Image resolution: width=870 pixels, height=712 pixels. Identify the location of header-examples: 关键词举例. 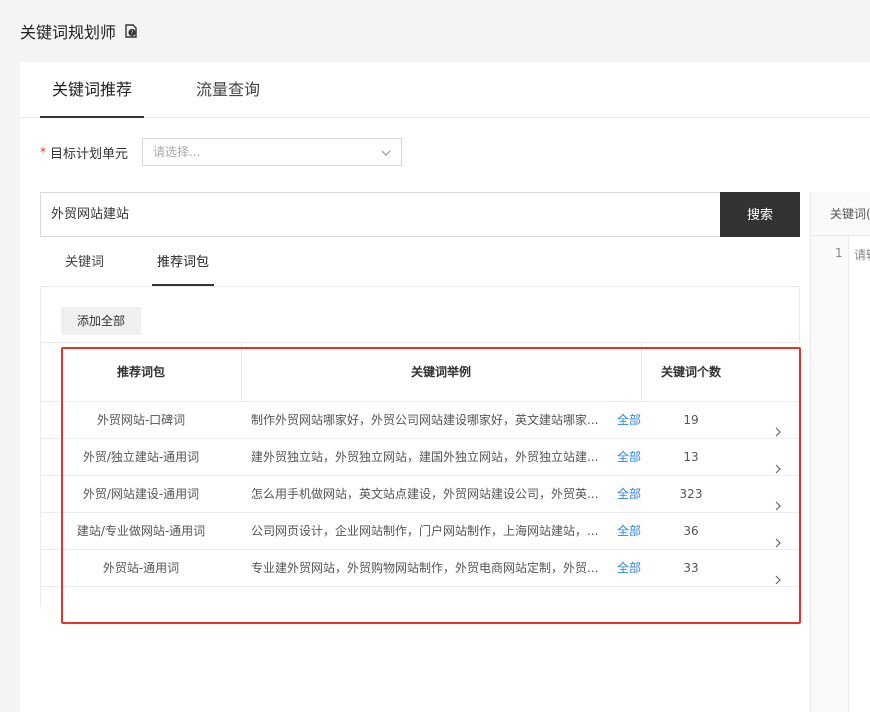
(440, 372).